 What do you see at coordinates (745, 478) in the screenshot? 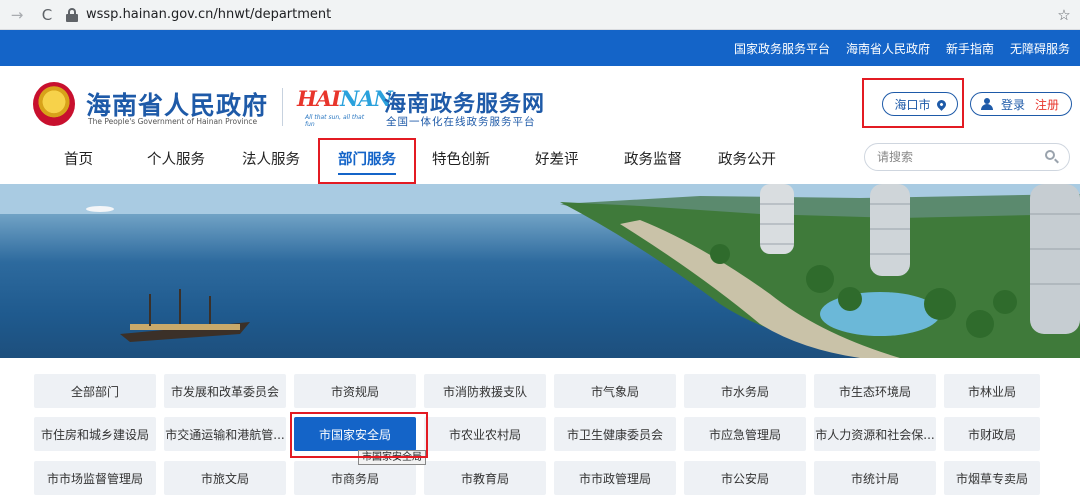
I see `department-button: 市公安局` at bounding box center [745, 478].